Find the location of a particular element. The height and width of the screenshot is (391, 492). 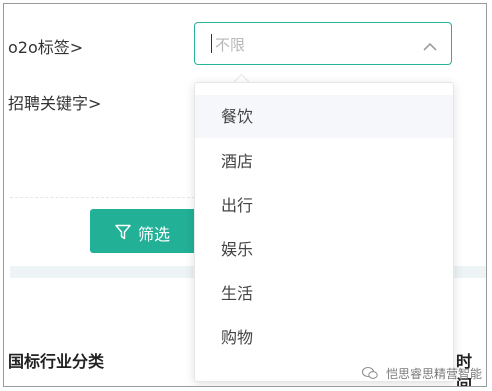

wechat-icon is located at coordinates (370, 374).